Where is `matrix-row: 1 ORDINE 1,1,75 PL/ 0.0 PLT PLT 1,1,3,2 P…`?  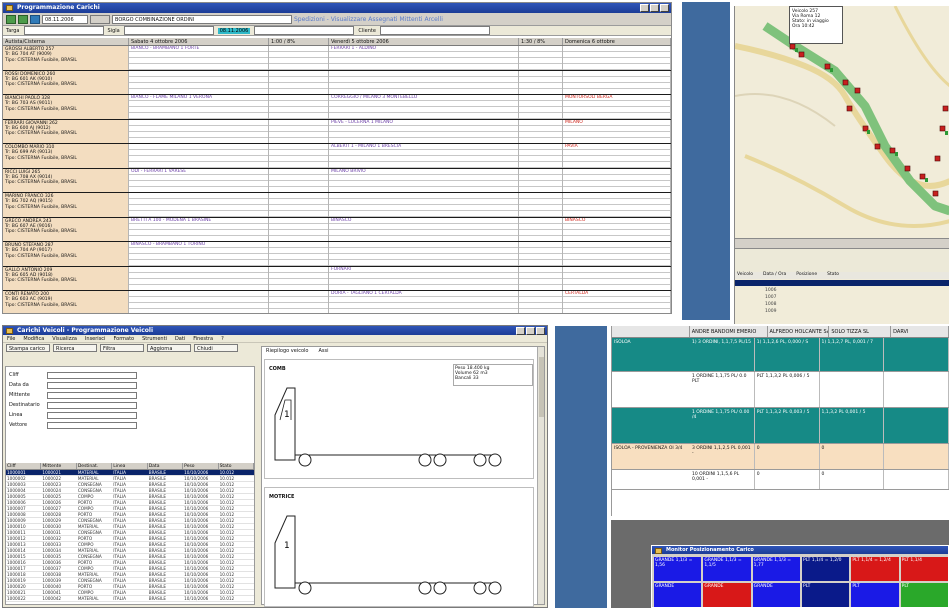
matrix-row: 1 ORDINE 1,1,75 PL/ 0.0 PLT PLT 1,1,3,2 P… is located at coordinates (780, 390).